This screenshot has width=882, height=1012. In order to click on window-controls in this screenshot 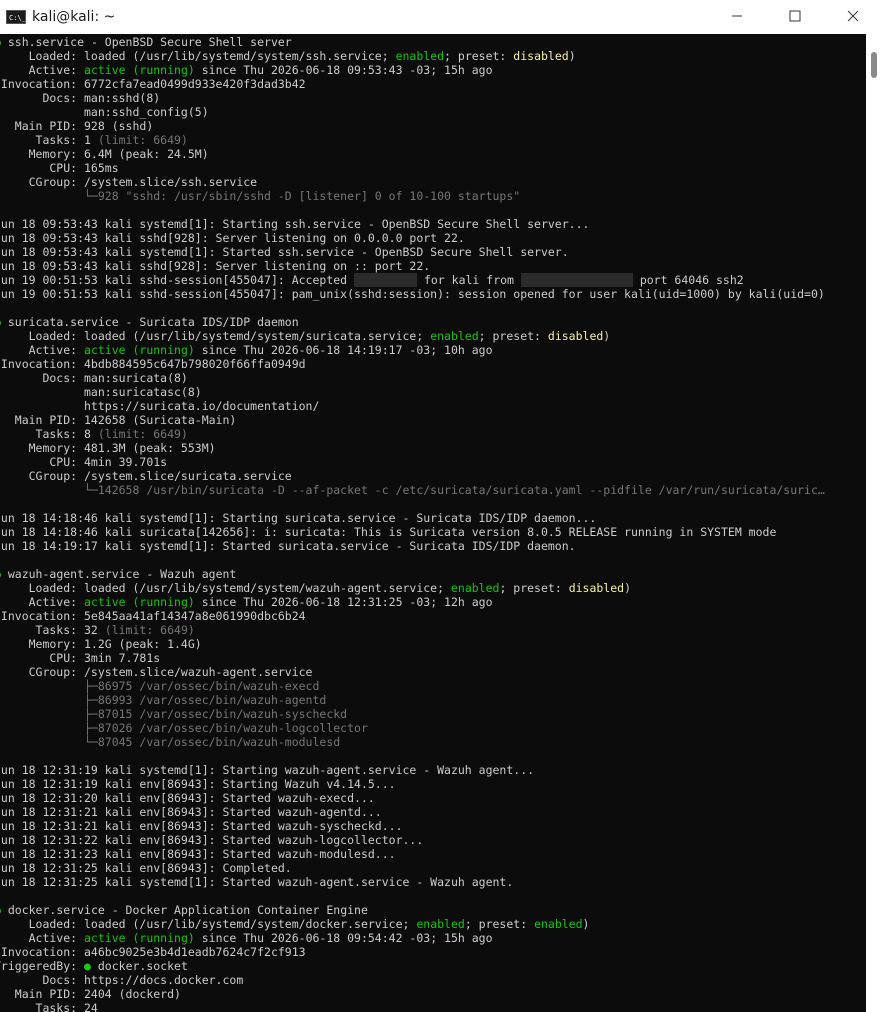, I will do `click(795, 17)`.